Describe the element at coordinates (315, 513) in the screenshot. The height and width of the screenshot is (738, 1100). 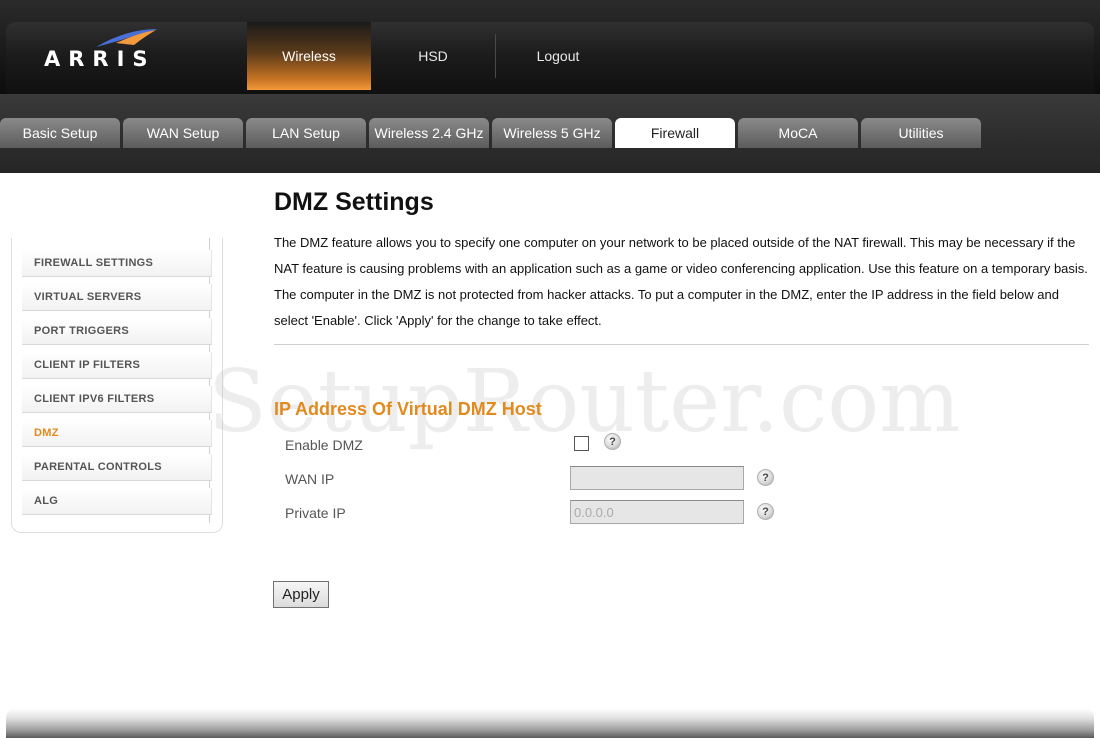
I see `private-ip-label: Private IP` at that location.